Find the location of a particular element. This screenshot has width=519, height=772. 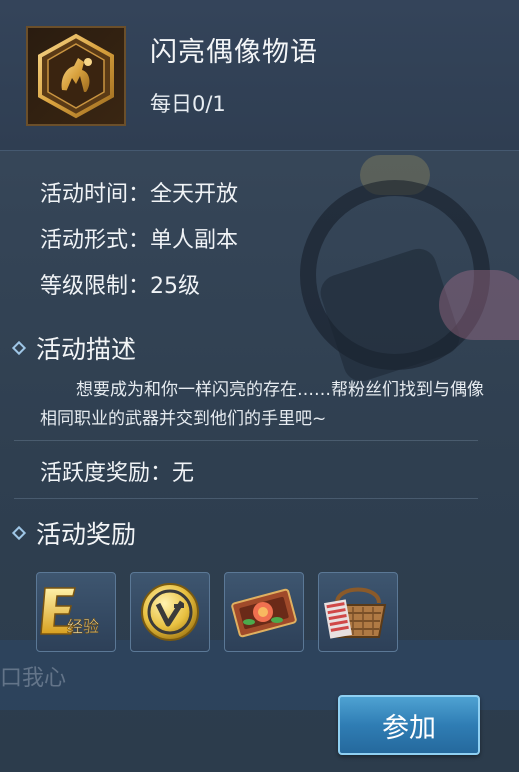

join-button: 参加 is located at coordinates (409, 725).